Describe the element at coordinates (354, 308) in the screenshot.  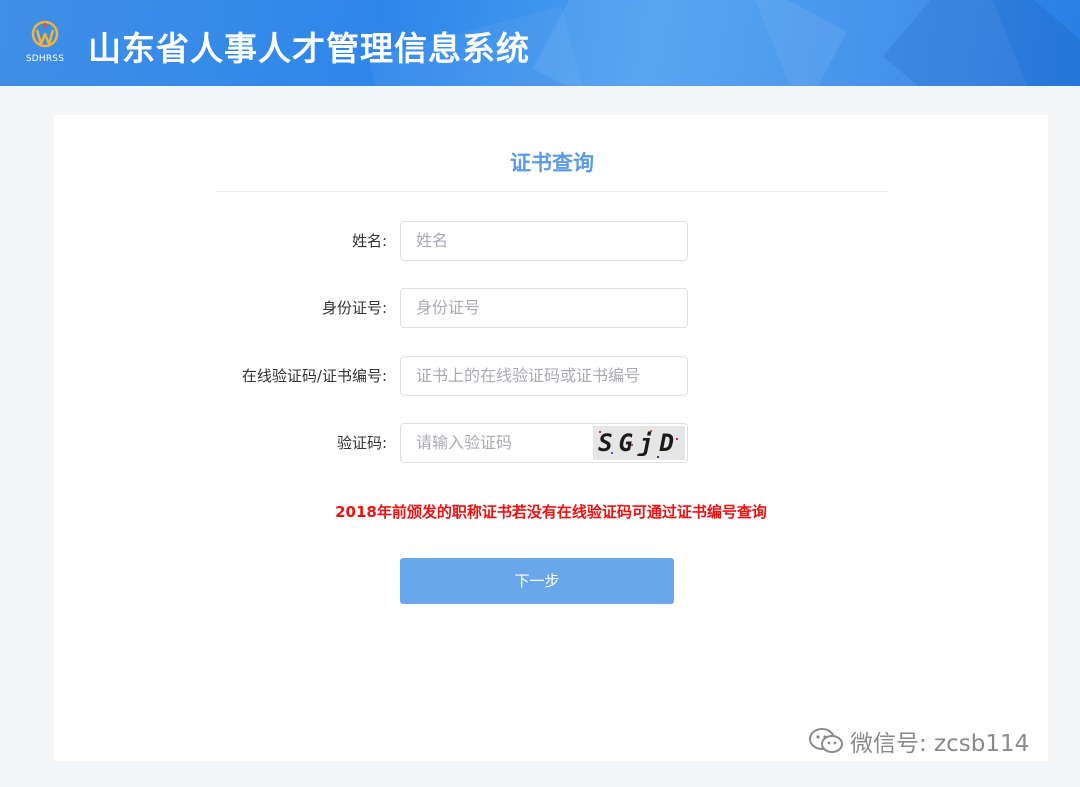
I see `id-number-label: 身份证号:` at that location.